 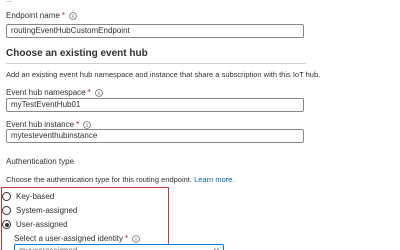 I want to click on chevron-down-icon, so click(x=216, y=248).